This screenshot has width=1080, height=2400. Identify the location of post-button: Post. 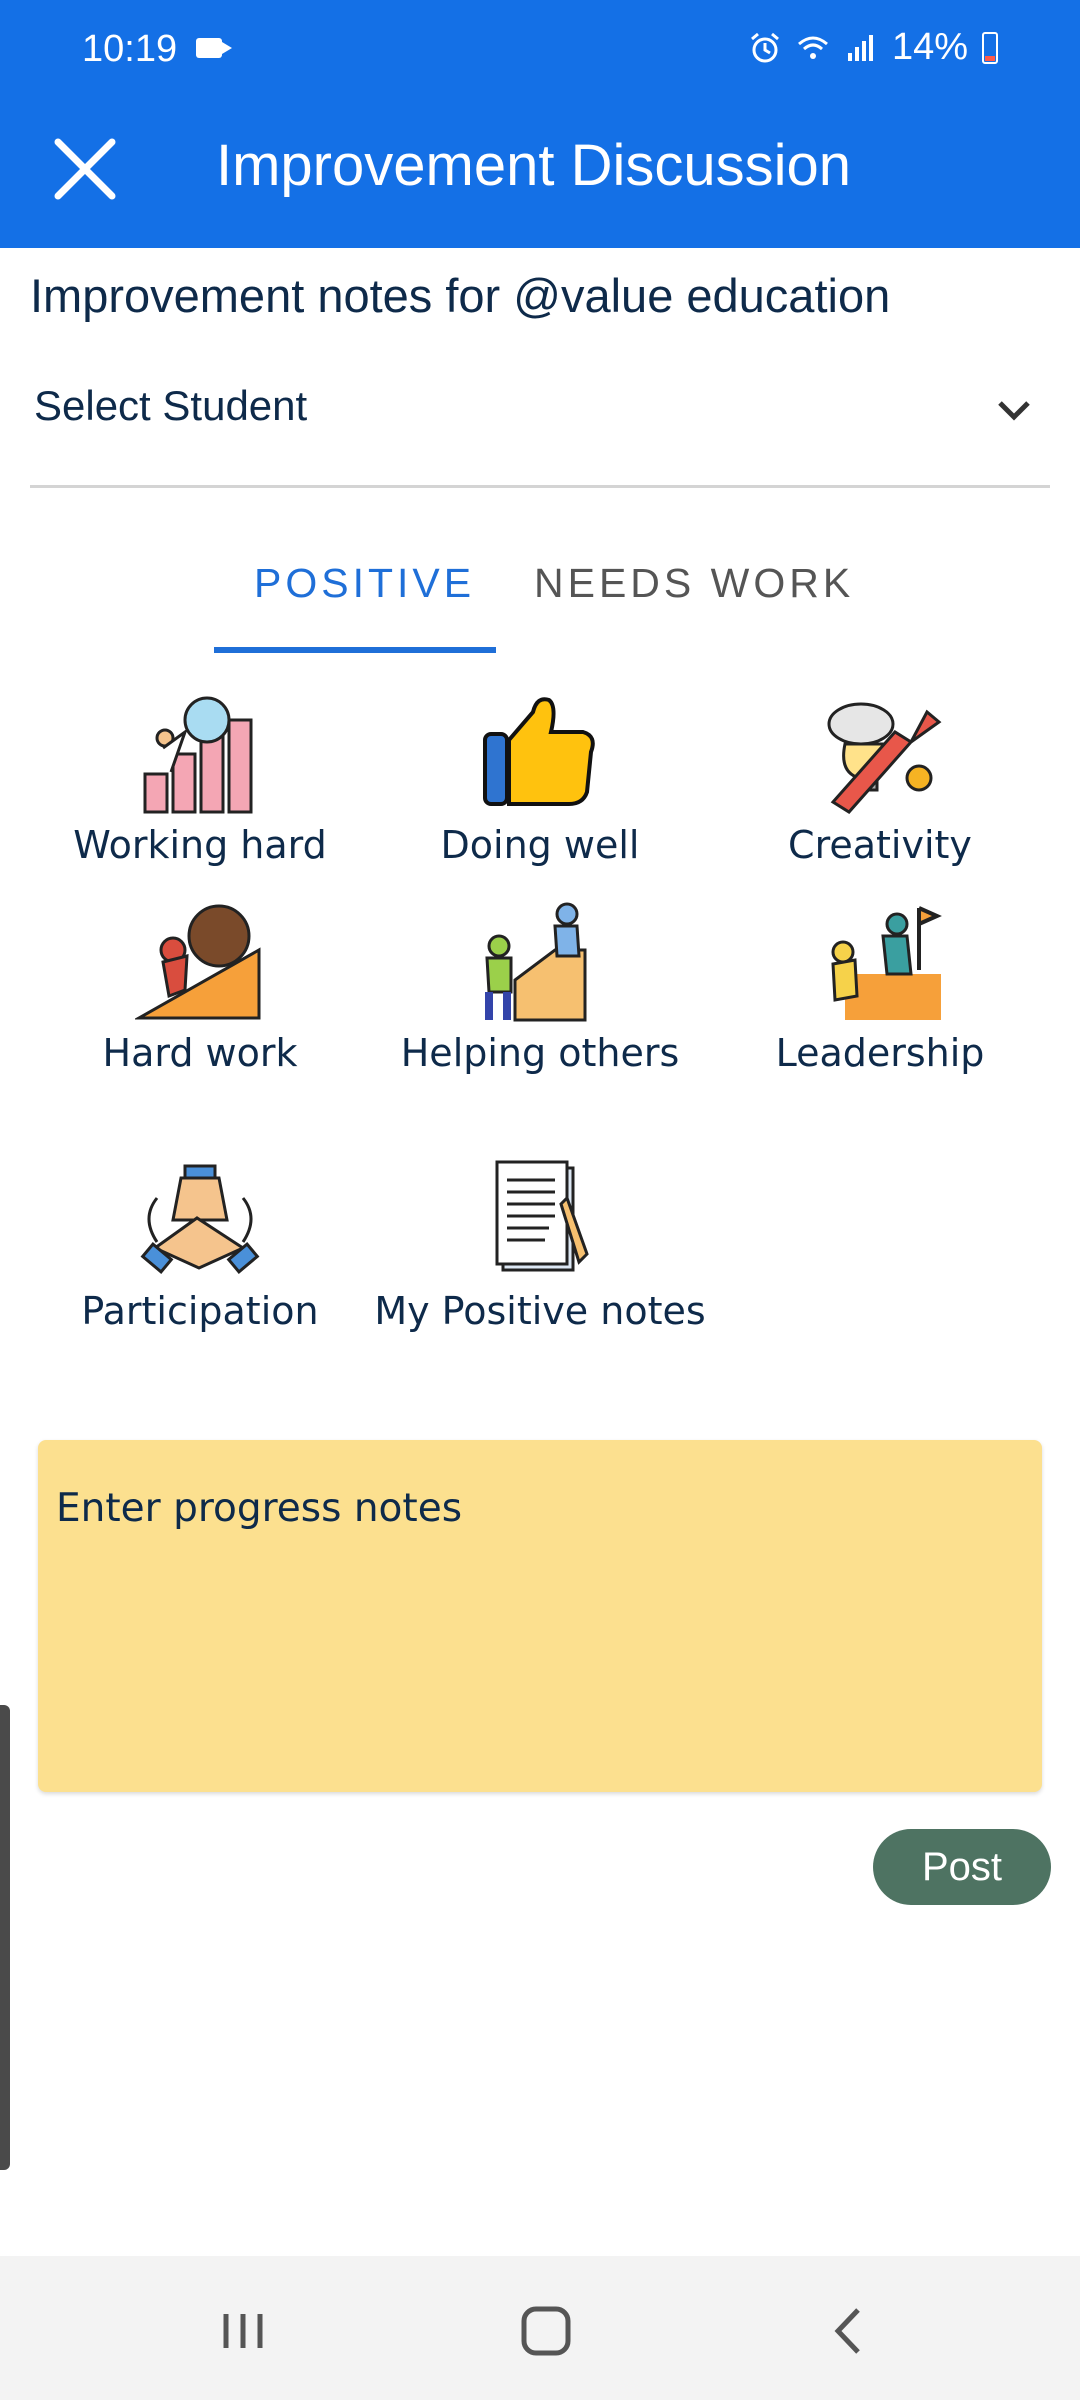
(962, 1867).